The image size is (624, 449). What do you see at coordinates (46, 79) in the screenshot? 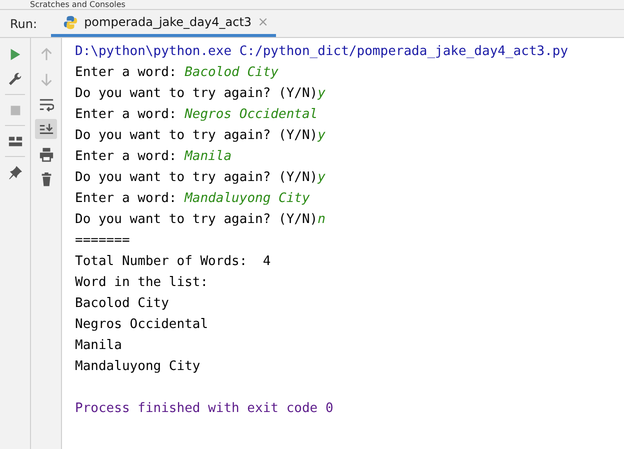
I see `down-arrow-icon` at bounding box center [46, 79].